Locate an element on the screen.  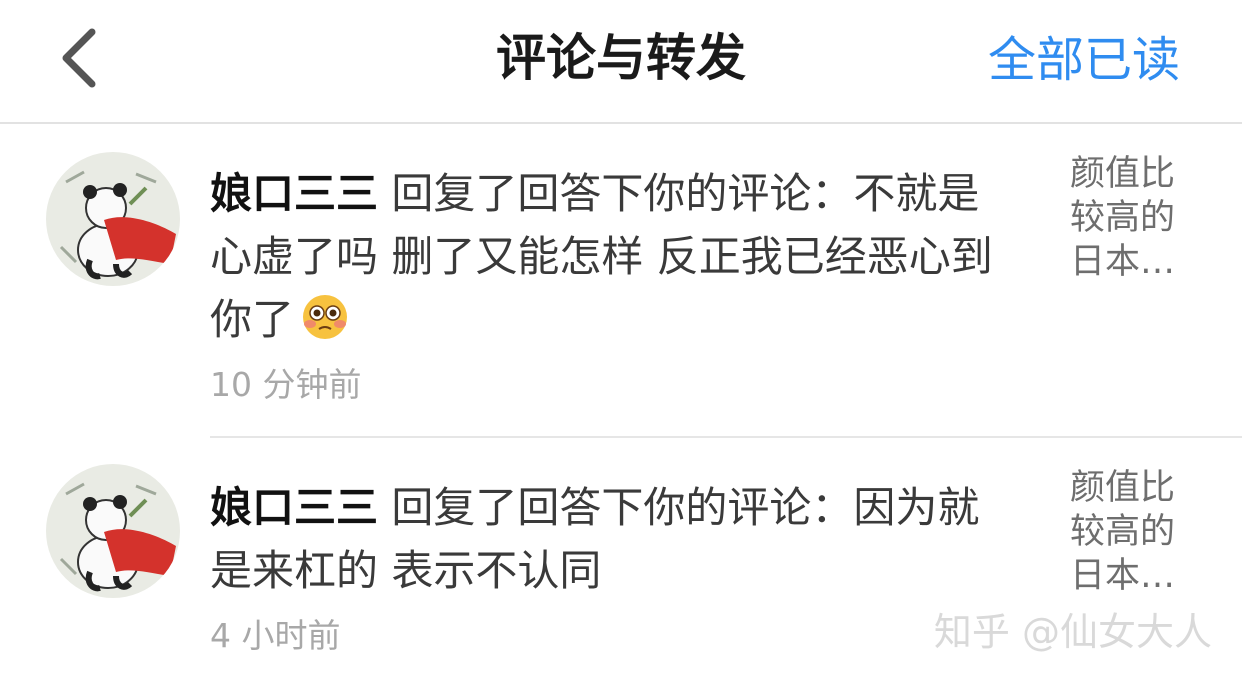
notification-text: 娘口三三 回复了回答下你的评论：因为就是来杠的 表示不认同 is located at coordinates (615, 539).